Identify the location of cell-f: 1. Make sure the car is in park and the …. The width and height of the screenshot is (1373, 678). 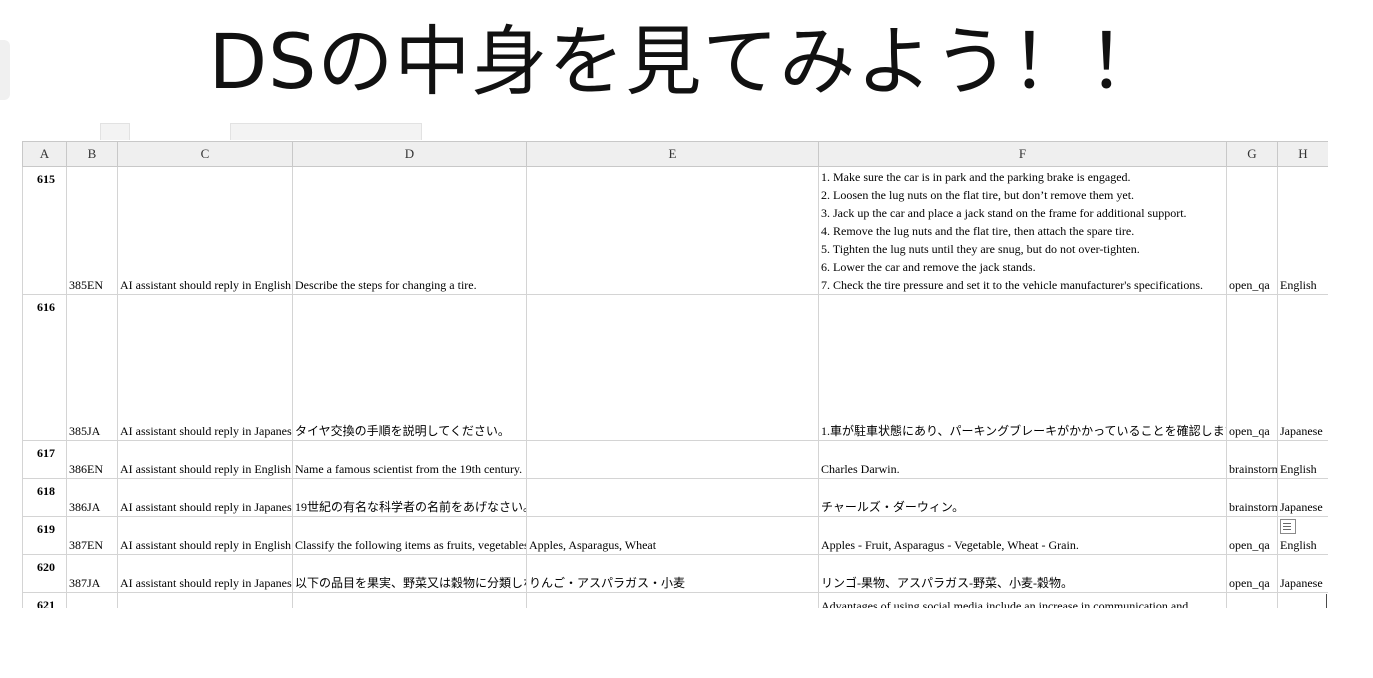
(1022, 230).